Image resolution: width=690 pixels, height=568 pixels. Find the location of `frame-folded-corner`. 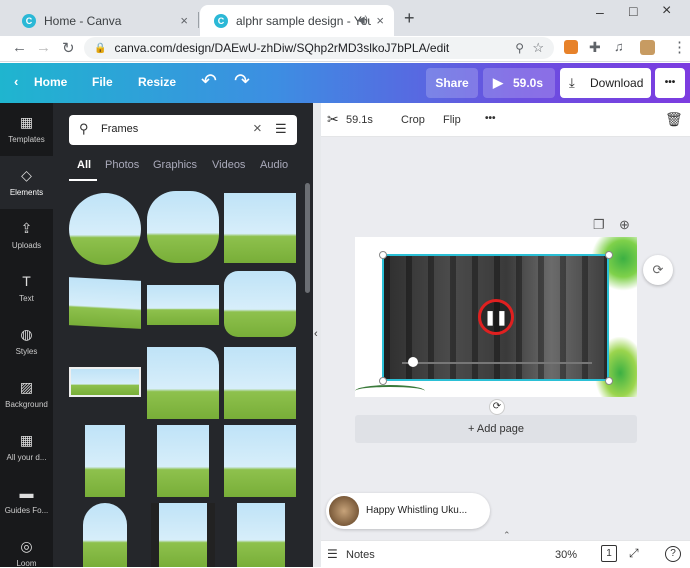

frame-folded-corner is located at coordinates (183, 383).